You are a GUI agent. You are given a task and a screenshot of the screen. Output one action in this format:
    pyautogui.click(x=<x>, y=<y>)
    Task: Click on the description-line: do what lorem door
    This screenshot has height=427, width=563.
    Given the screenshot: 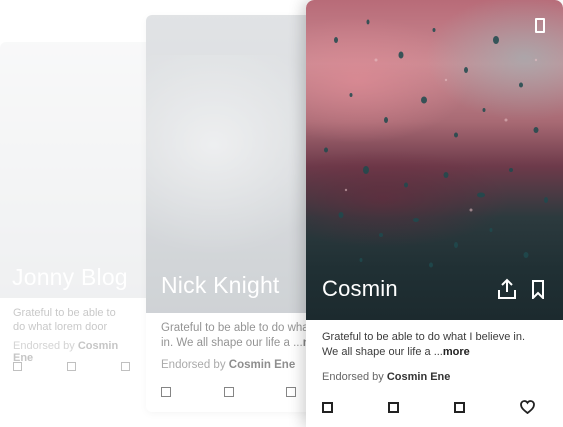 What is the action you would take?
    pyautogui.click(x=60, y=327)
    